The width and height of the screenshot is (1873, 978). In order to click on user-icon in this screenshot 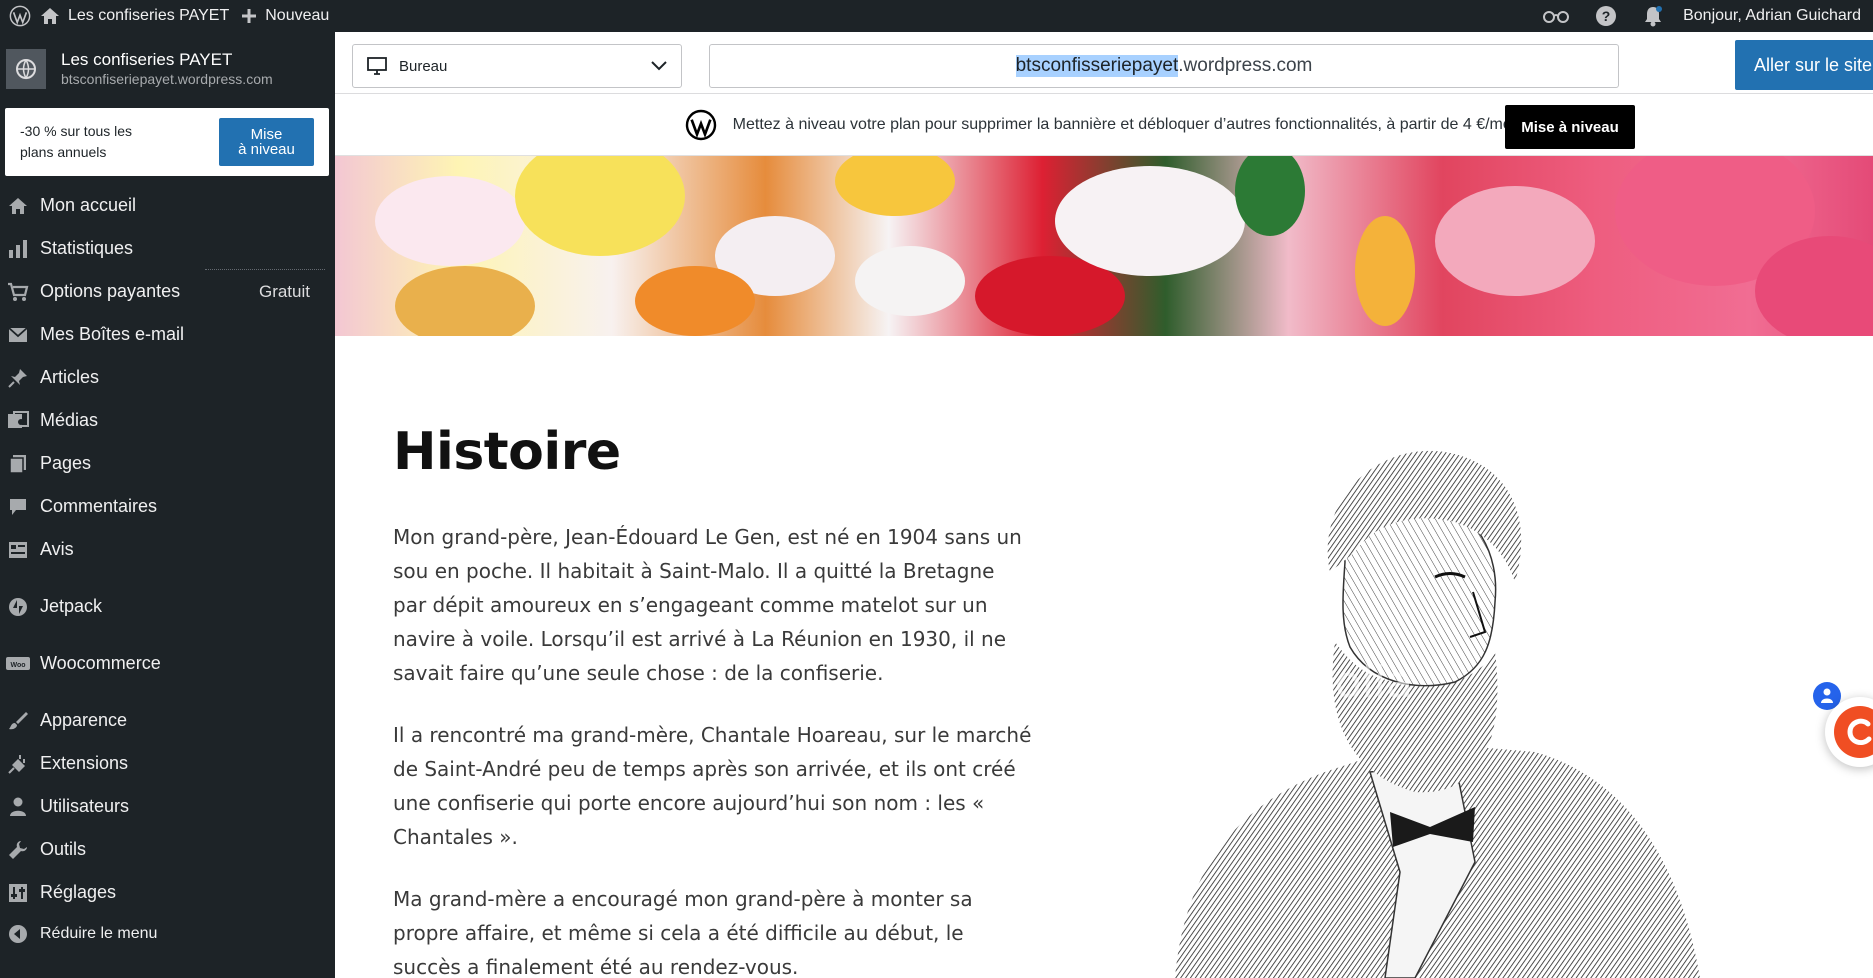, I will do `click(18, 807)`.